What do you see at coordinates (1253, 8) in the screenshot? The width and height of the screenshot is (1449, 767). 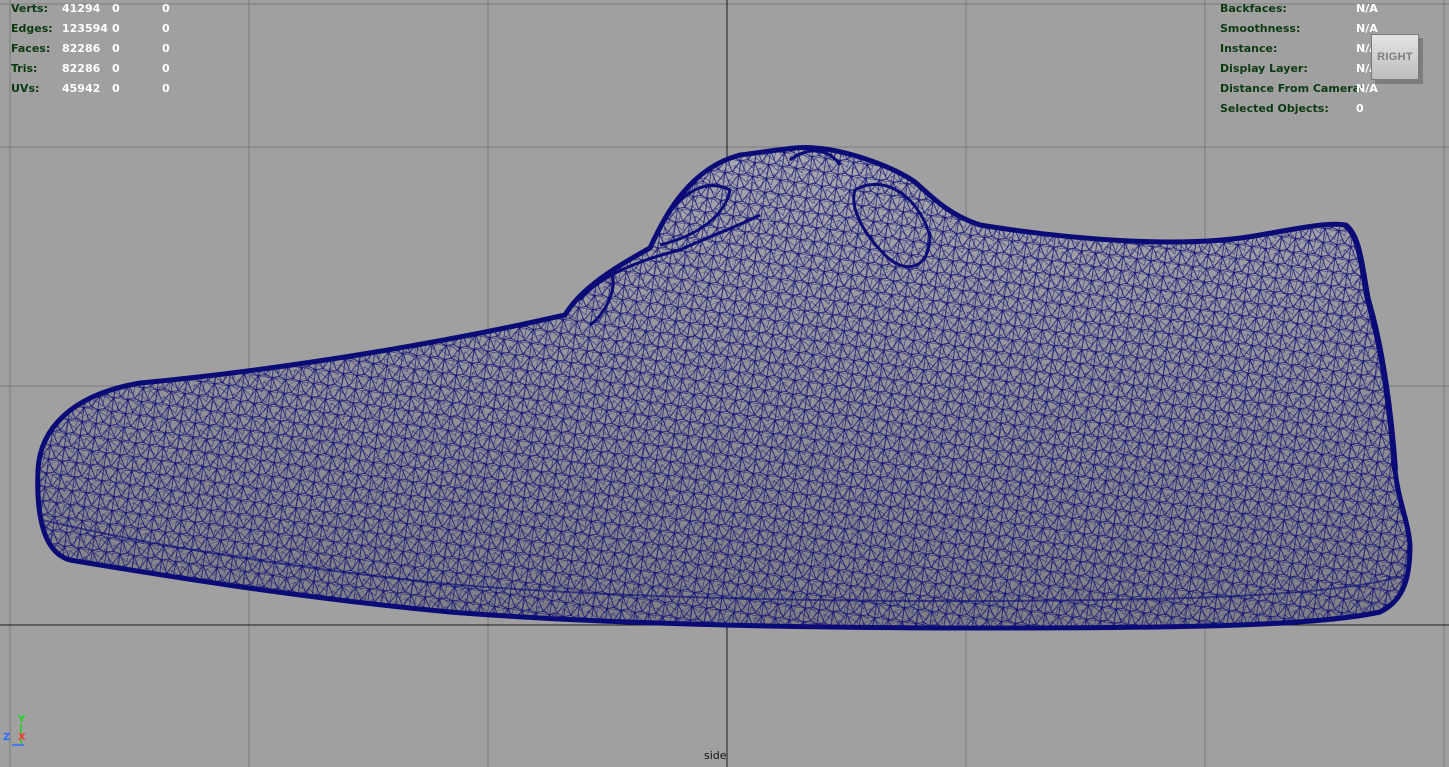 I see `hud-label: Backfaces:` at bounding box center [1253, 8].